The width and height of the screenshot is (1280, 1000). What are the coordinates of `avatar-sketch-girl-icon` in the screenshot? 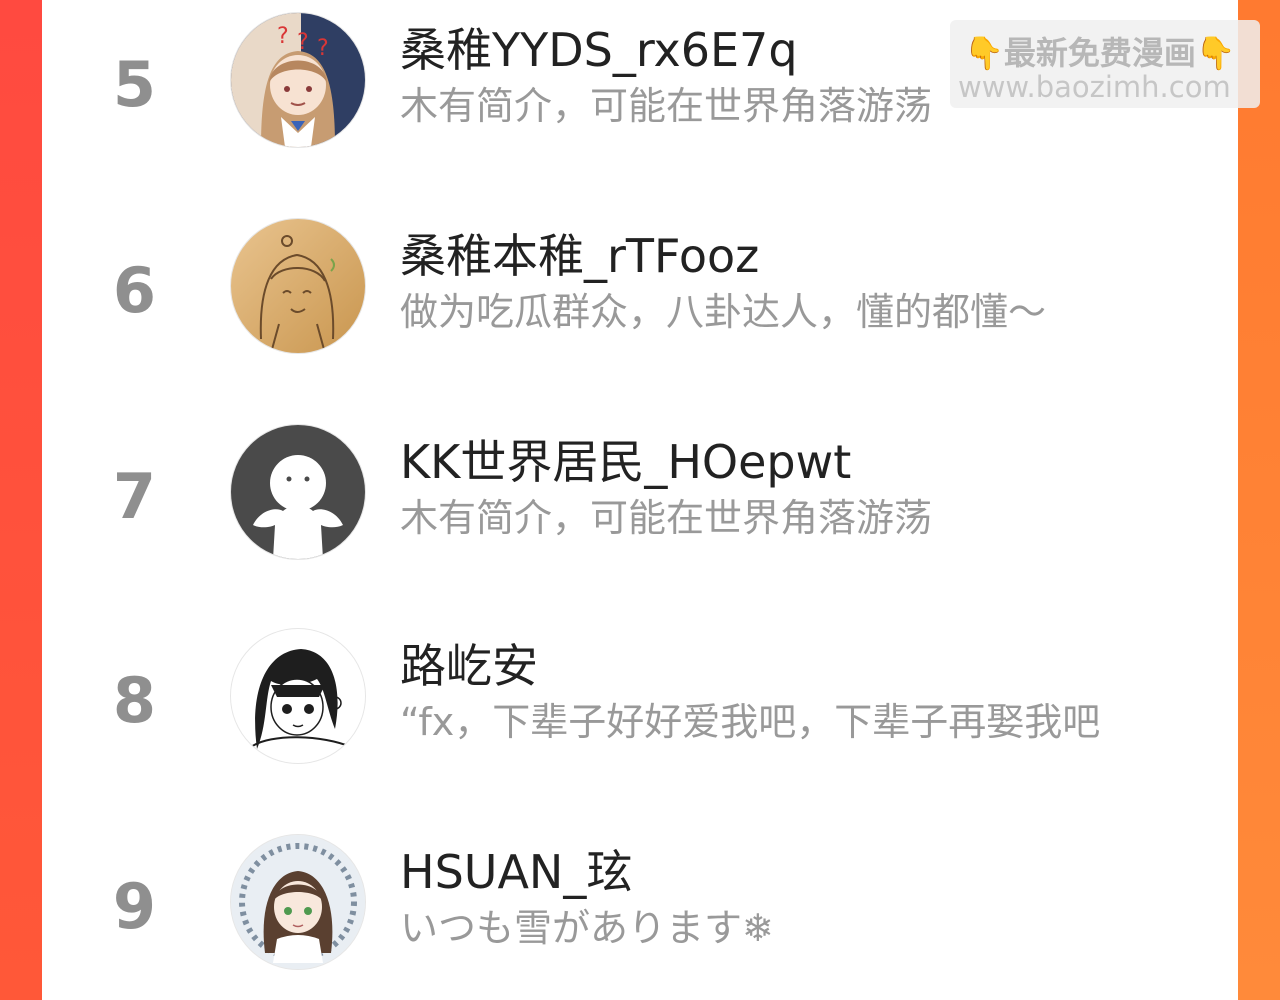 It's located at (298, 286).